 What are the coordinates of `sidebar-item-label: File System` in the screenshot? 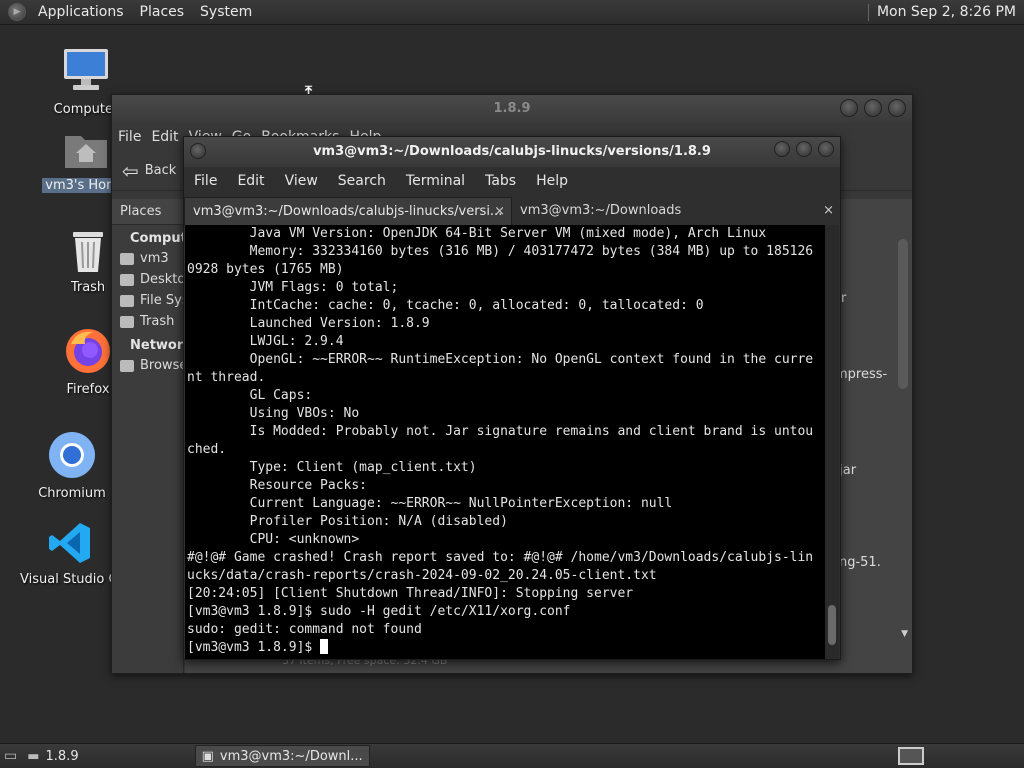 It's located at (161, 300).